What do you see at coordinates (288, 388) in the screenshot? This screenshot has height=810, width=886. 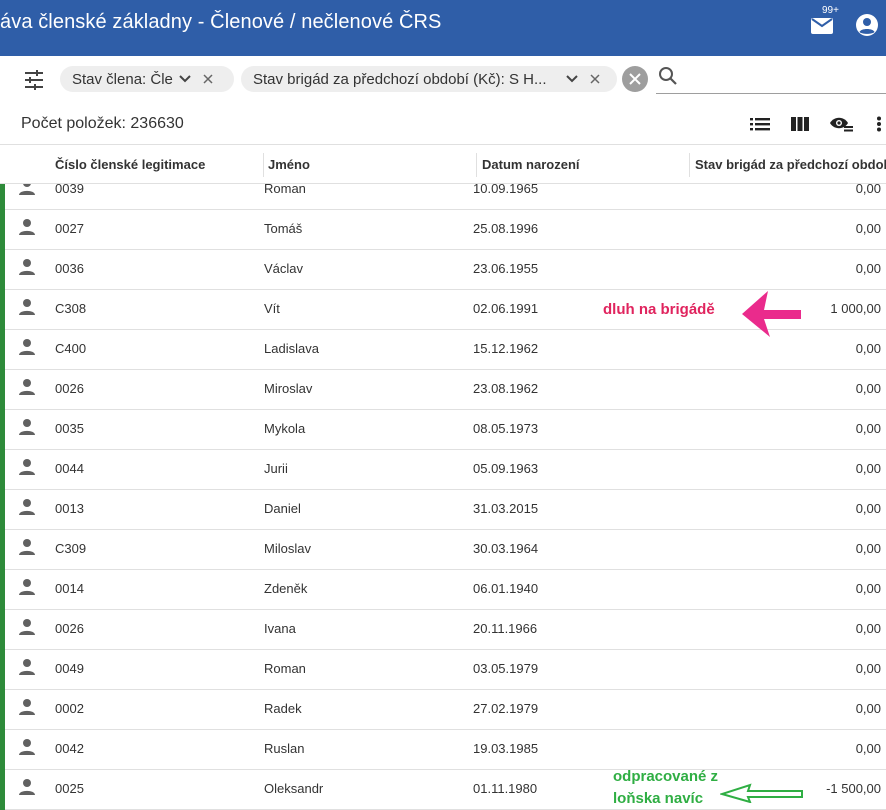 I see `cell-name: Miroslav` at bounding box center [288, 388].